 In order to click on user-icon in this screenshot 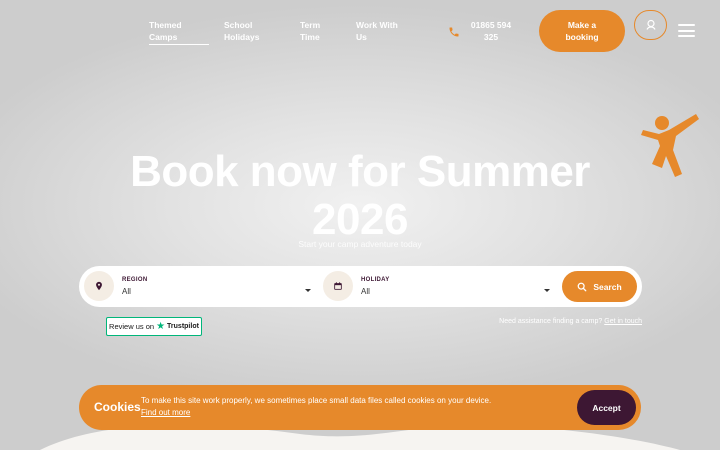, I will do `click(650, 24)`.